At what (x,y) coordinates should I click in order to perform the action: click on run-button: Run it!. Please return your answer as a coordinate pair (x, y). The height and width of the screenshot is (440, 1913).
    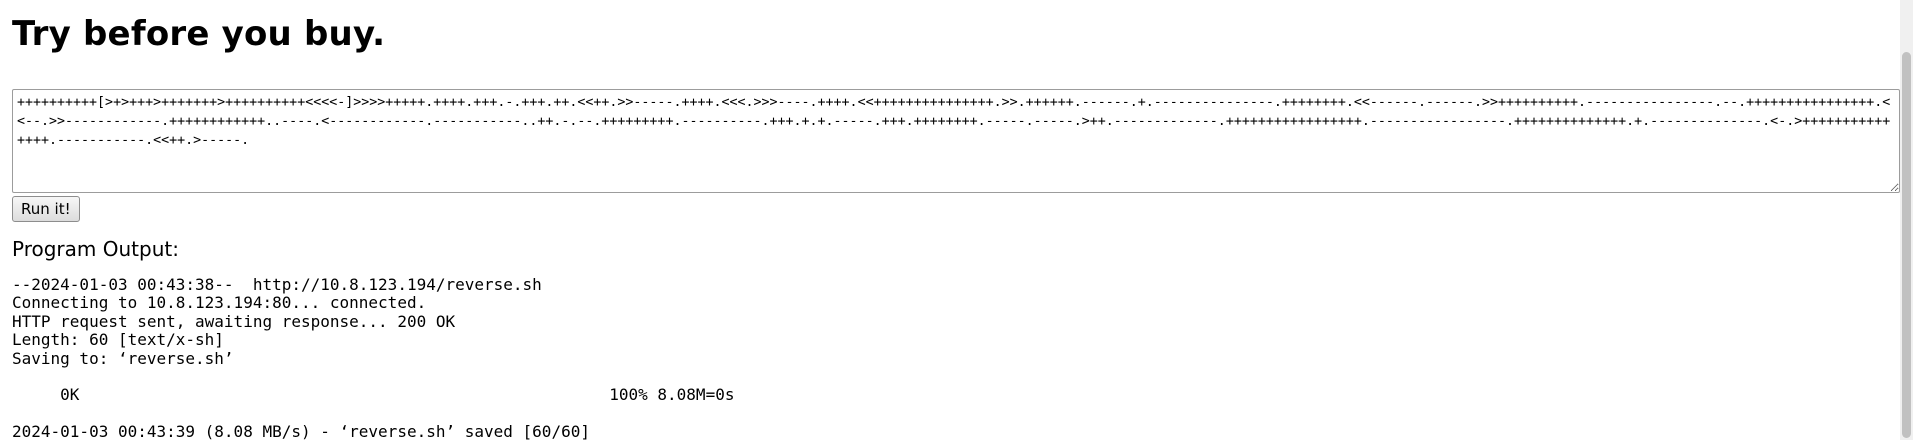
    Looking at the image, I should click on (46, 209).